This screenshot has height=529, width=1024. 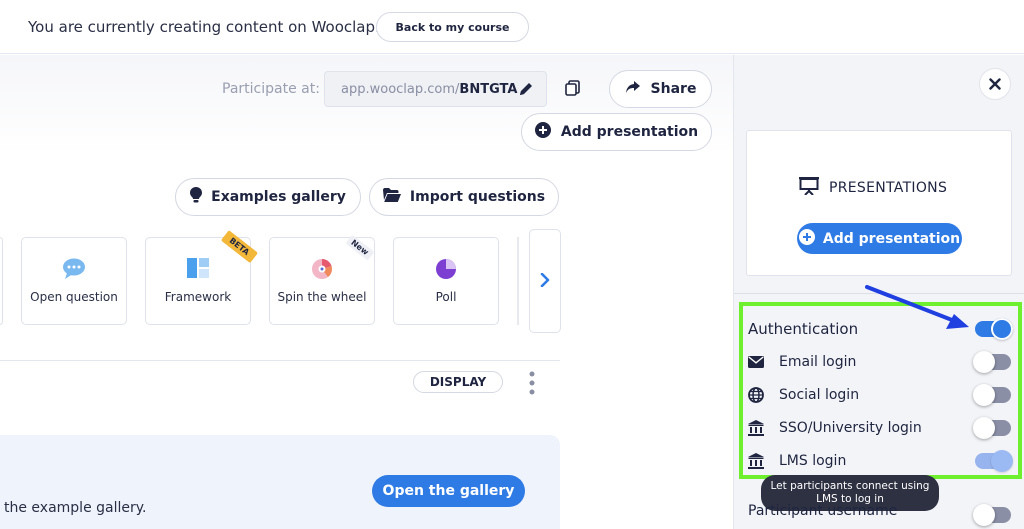 I want to click on question-type-open-question: Open question, so click(x=74, y=281).